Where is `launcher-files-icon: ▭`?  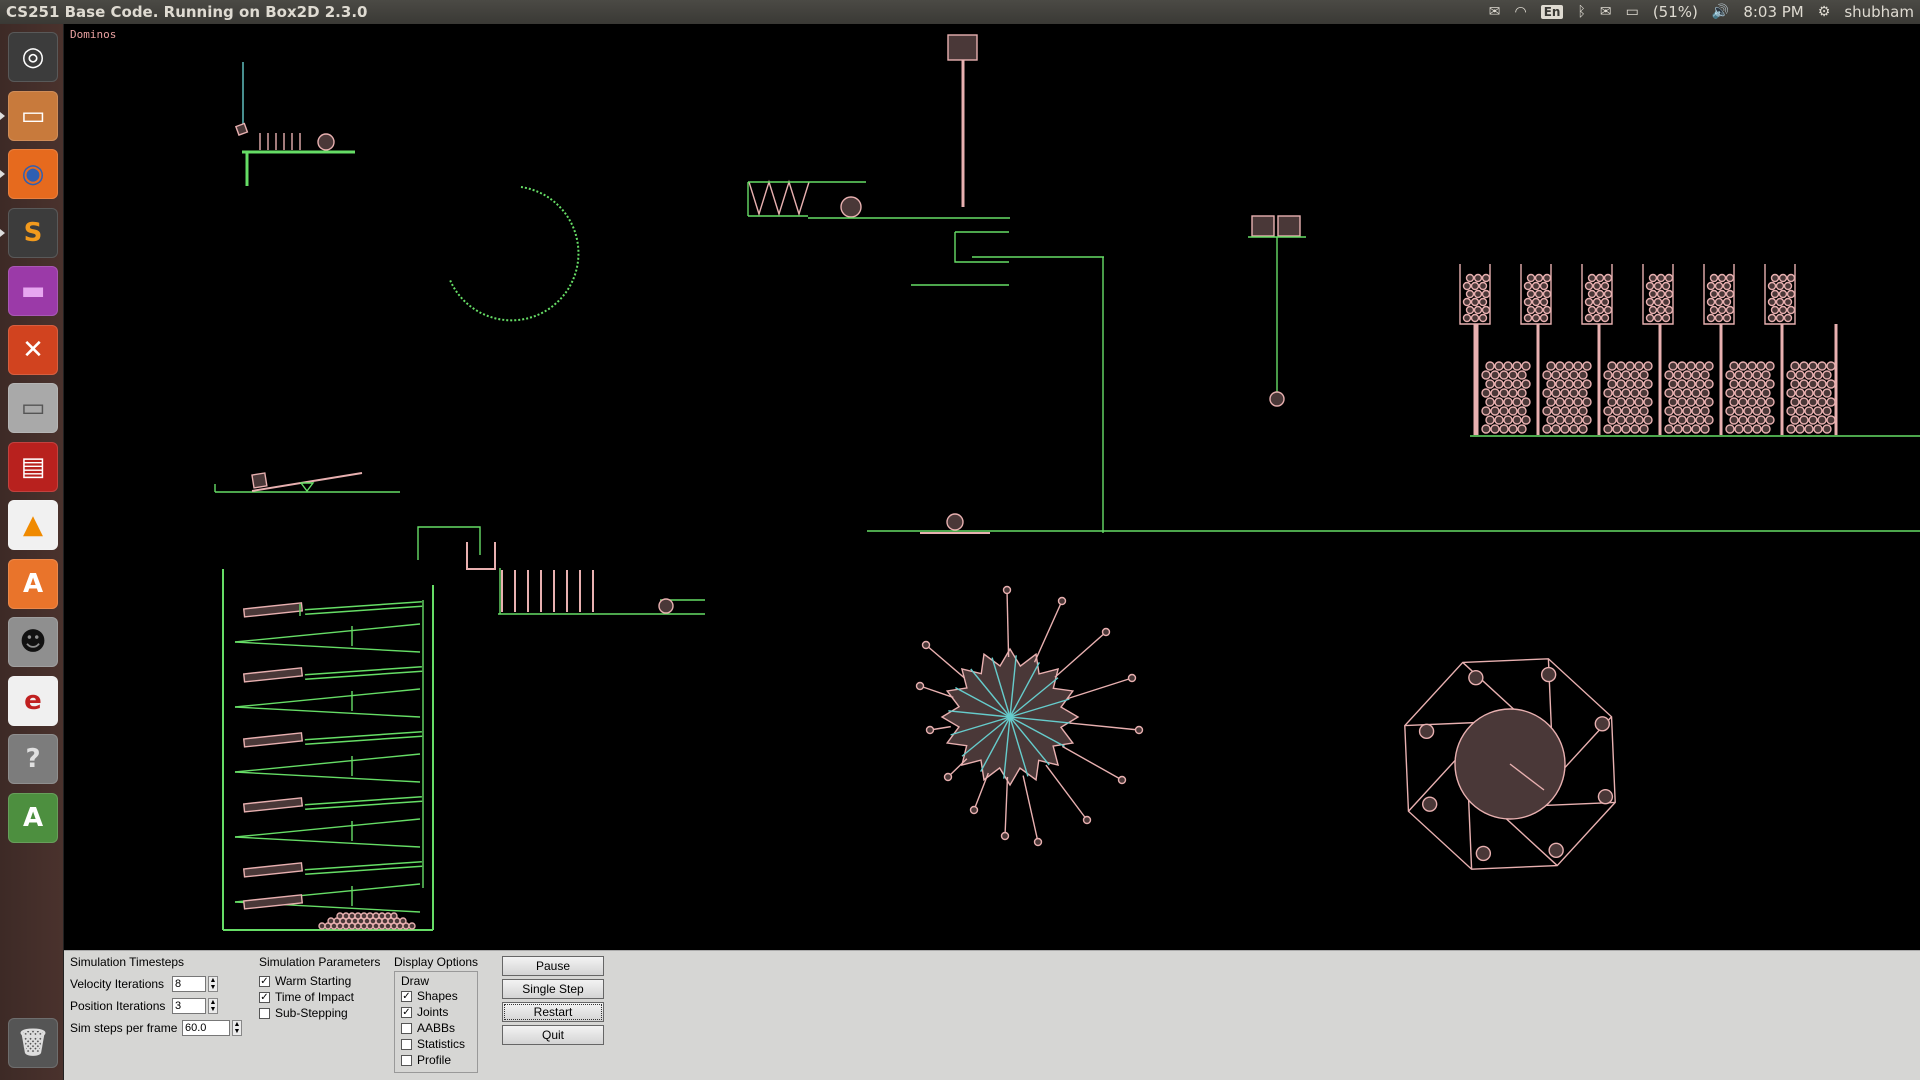 launcher-files-icon: ▭ is located at coordinates (29, 115).